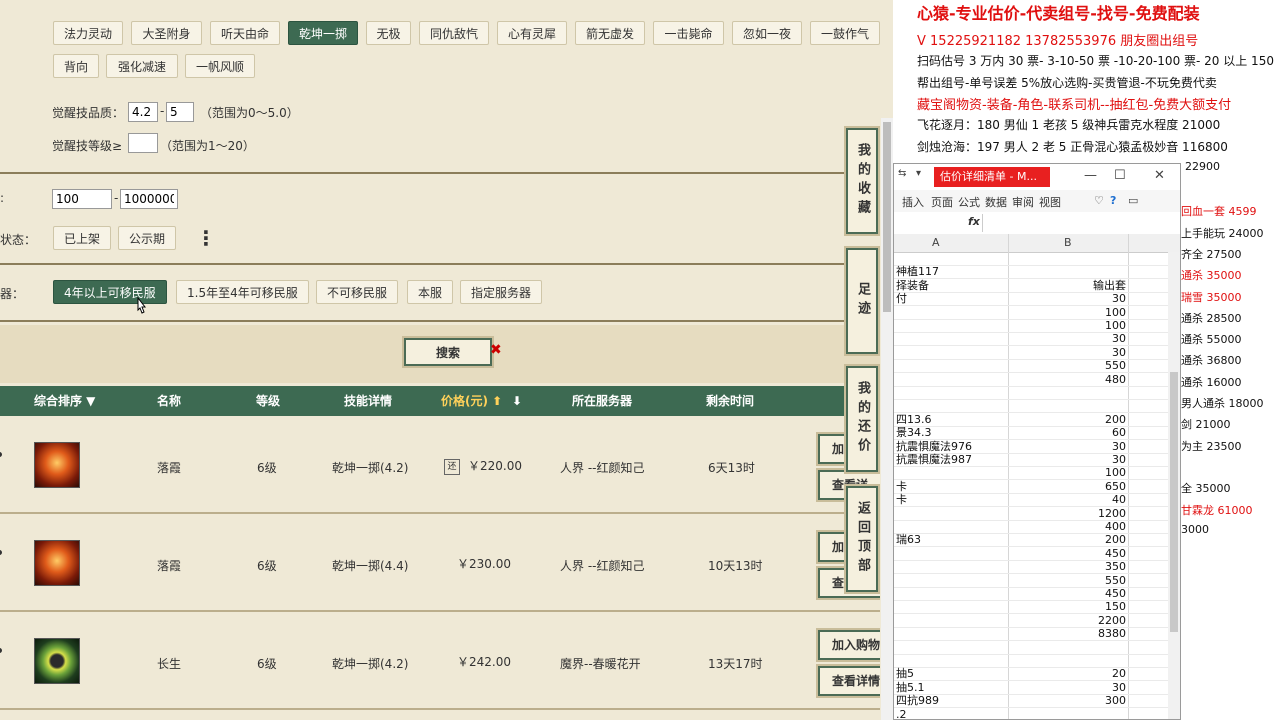  I want to click on excel-row: 抽5 20, so click(1037, 674).